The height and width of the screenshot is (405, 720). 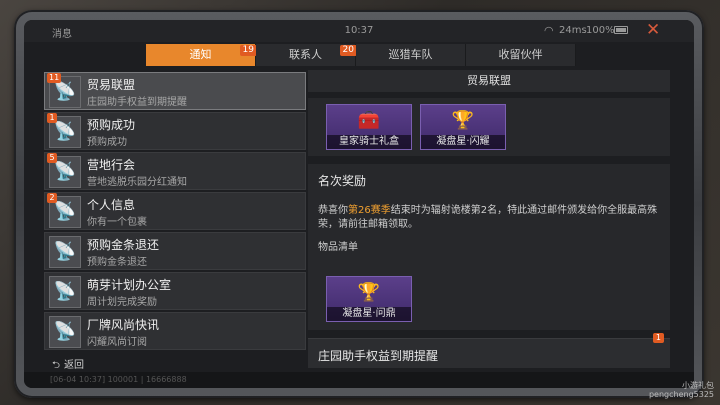 What do you see at coordinates (600, 30) in the screenshot?
I see `status-battery: 100%` at bounding box center [600, 30].